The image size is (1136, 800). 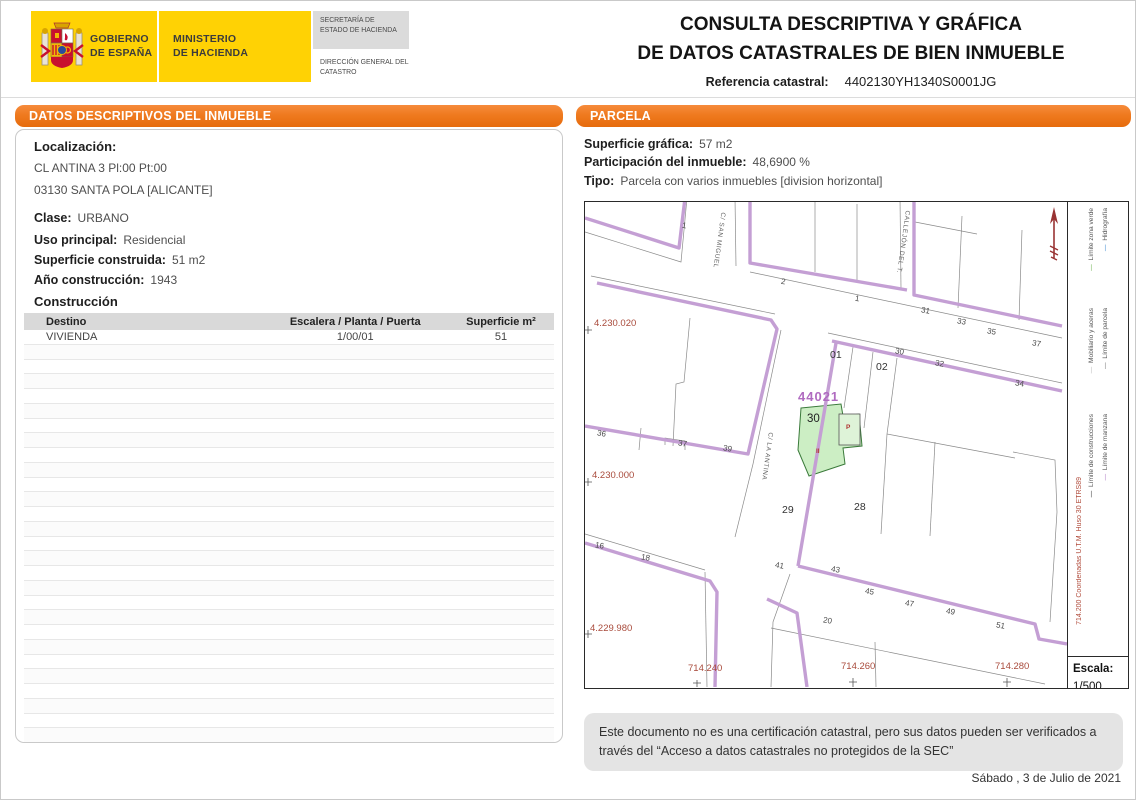 What do you see at coordinates (779, 565) in the screenshot?
I see `map-number-label: 41` at bounding box center [779, 565].